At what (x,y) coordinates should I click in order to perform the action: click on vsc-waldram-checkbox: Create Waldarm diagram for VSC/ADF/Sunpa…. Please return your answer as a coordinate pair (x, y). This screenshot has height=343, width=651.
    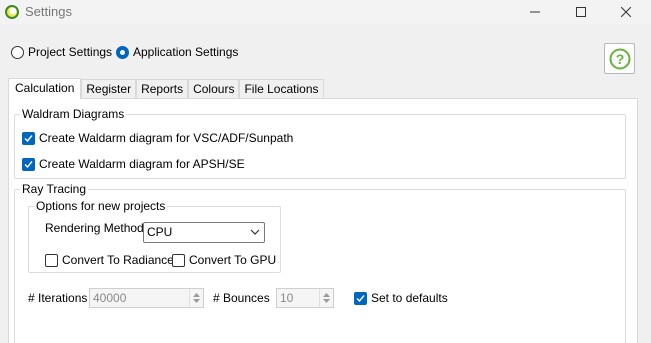
    Looking at the image, I should click on (157, 138).